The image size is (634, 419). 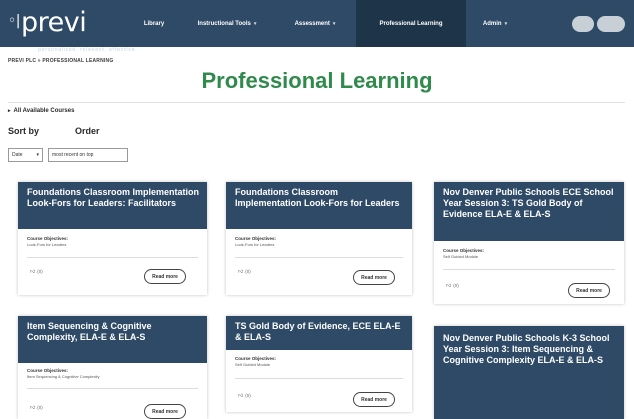 I want to click on nav-item-professional-learning: Professional Learning, so click(x=411, y=23).